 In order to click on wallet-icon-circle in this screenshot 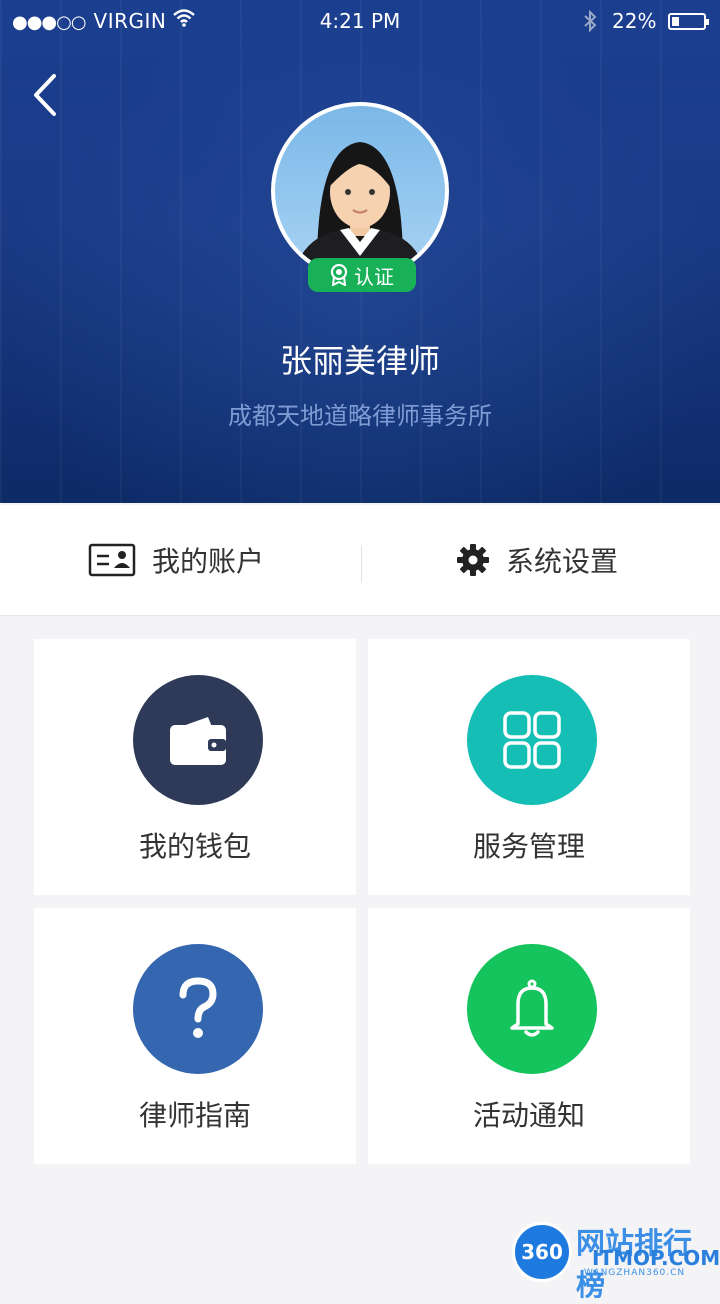, I will do `click(198, 740)`.